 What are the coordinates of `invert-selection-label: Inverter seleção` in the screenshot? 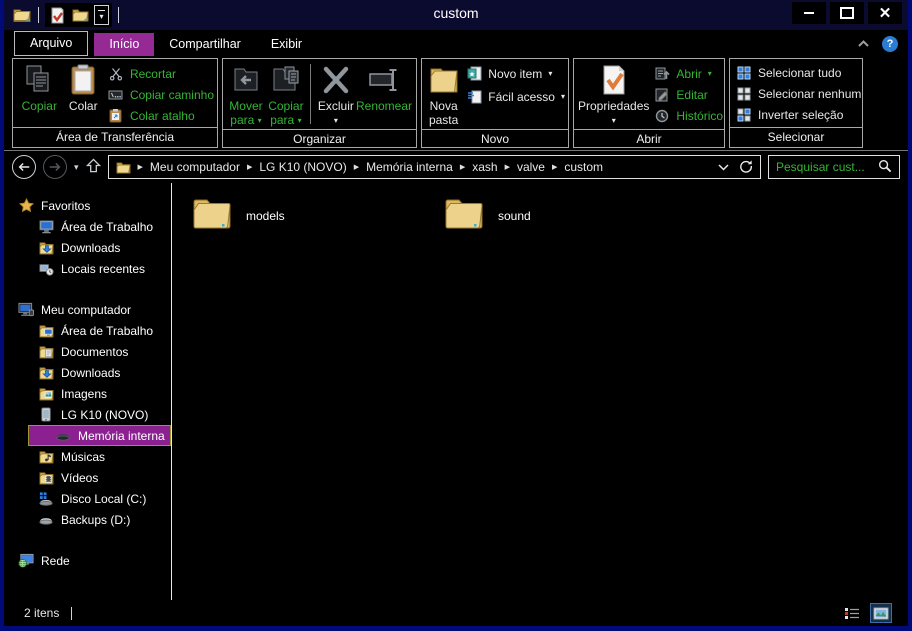 It's located at (801, 114).